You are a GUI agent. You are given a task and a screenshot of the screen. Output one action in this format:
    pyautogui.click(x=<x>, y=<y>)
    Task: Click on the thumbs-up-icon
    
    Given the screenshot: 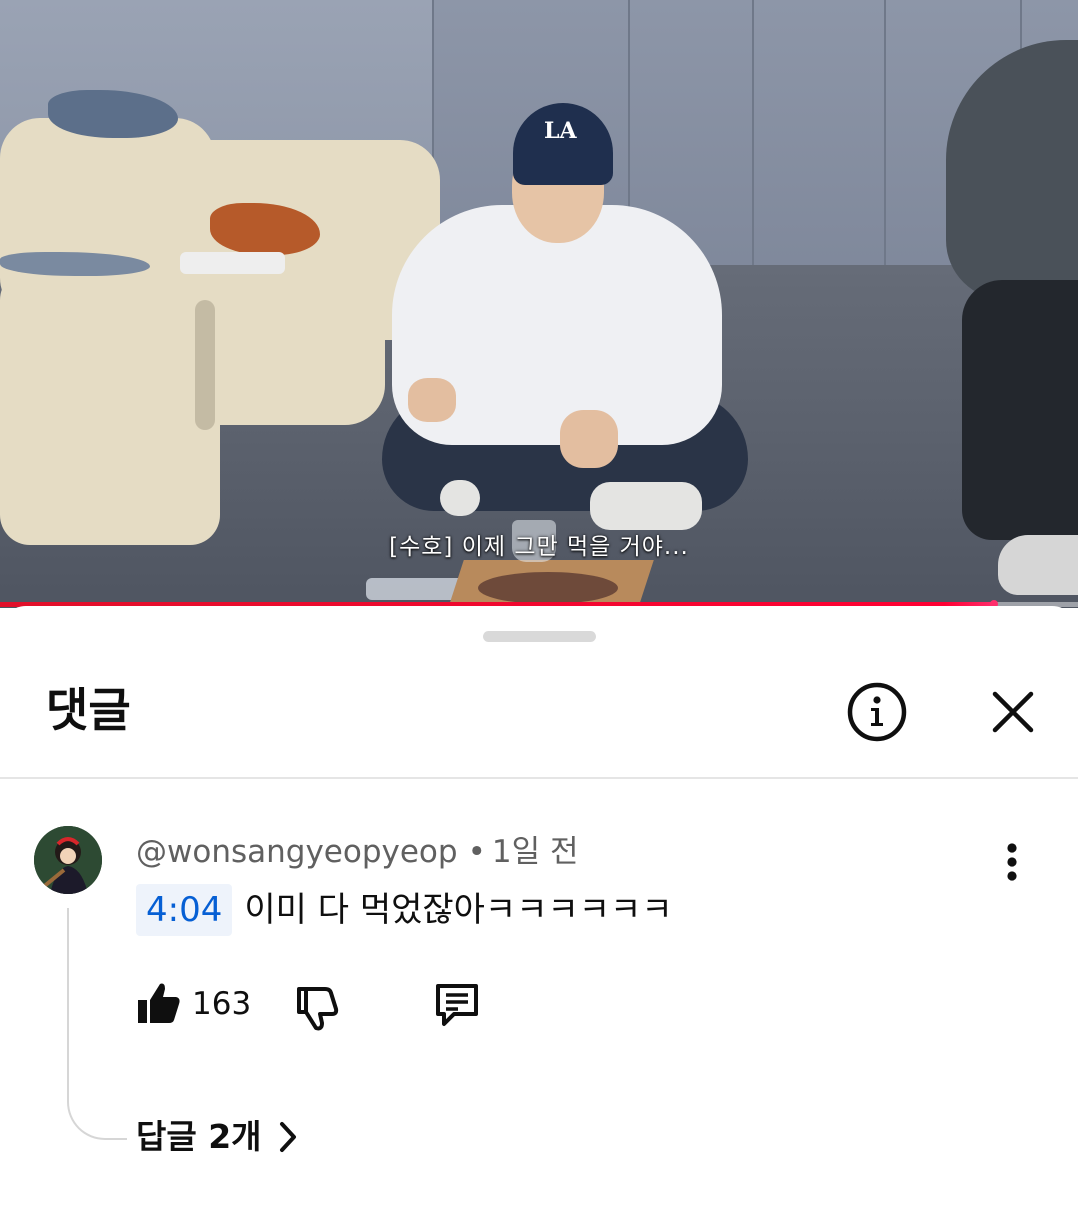 What is the action you would take?
    pyautogui.click(x=159, y=1003)
    